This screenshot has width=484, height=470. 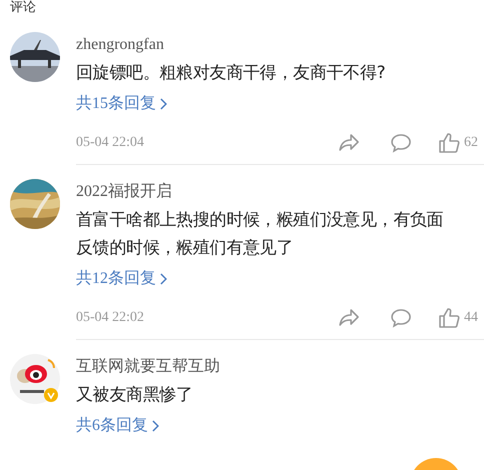 What do you see at coordinates (120, 45) in the screenshot?
I see `author-name: zhengrongfan` at bounding box center [120, 45].